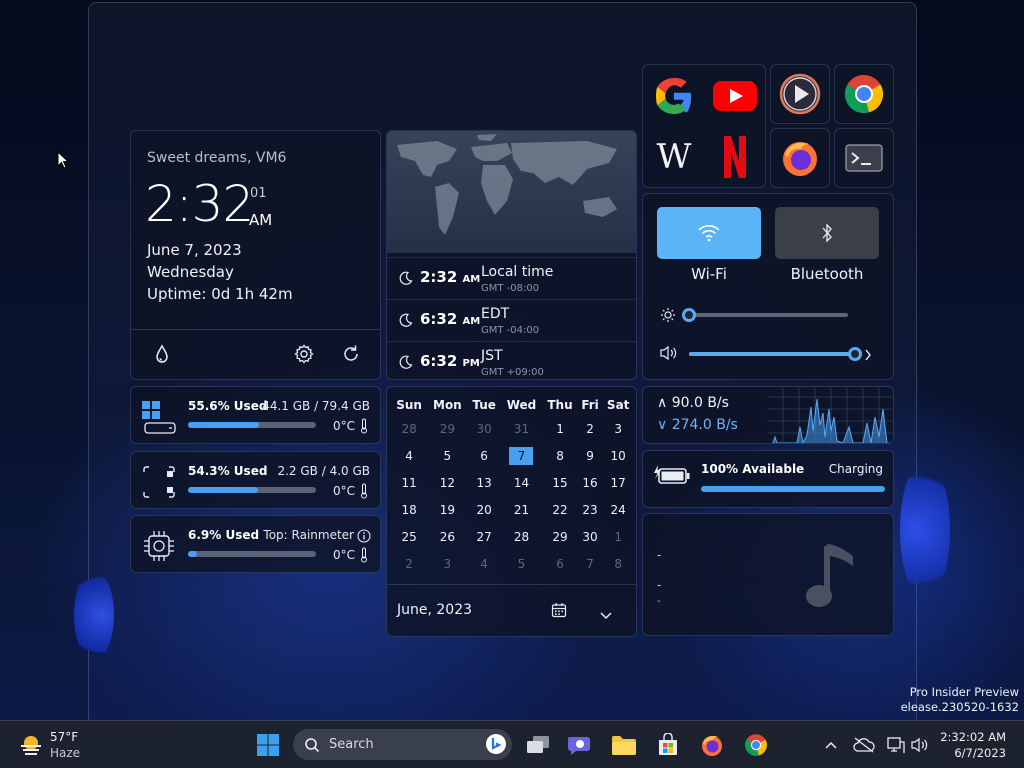  What do you see at coordinates (775, 354) in the screenshot?
I see `volume-slider` at bounding box center [775, 354].